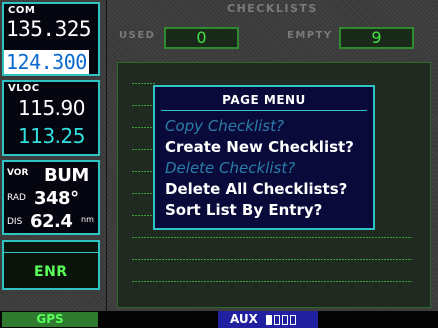 The image size is (438, 328). Describe the element at coordinates (264, 110) in the screenshot. I see `menu-divider` at that location.